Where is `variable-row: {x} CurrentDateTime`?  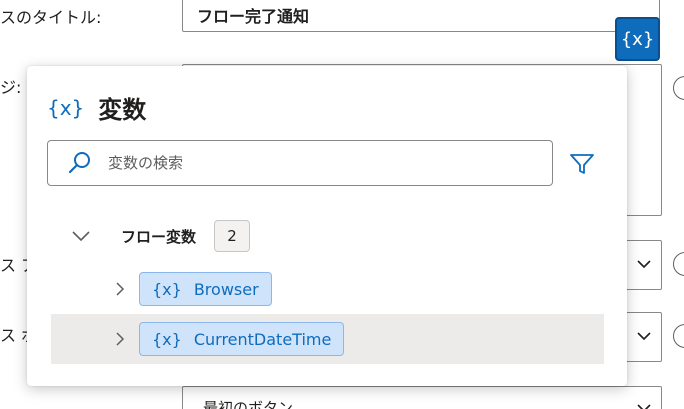 variable-row: {x} CurrentDateTime is located at coordinates (327, 339).